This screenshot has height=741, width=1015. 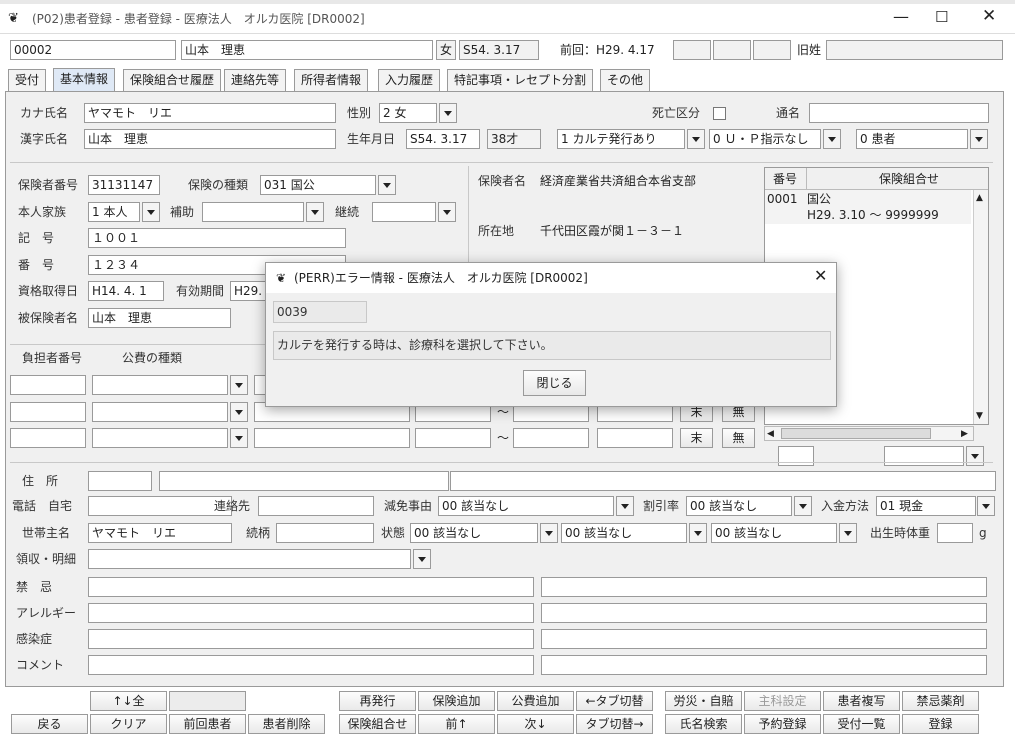 What do you see at coordinates (856, 433) in the screenshot?
I see `hscroll-thumb` at bounding box center [856, 433].